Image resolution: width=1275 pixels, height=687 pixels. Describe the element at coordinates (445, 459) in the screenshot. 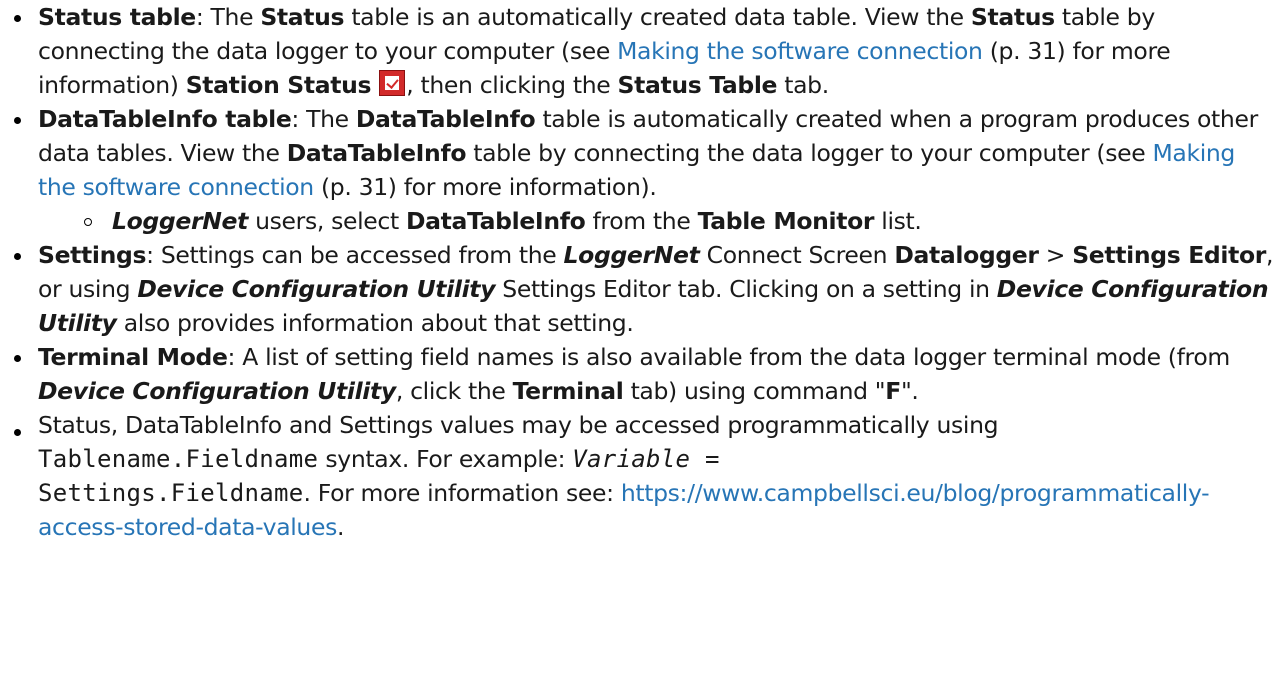

I see `text: syntax. For example:` at that location.